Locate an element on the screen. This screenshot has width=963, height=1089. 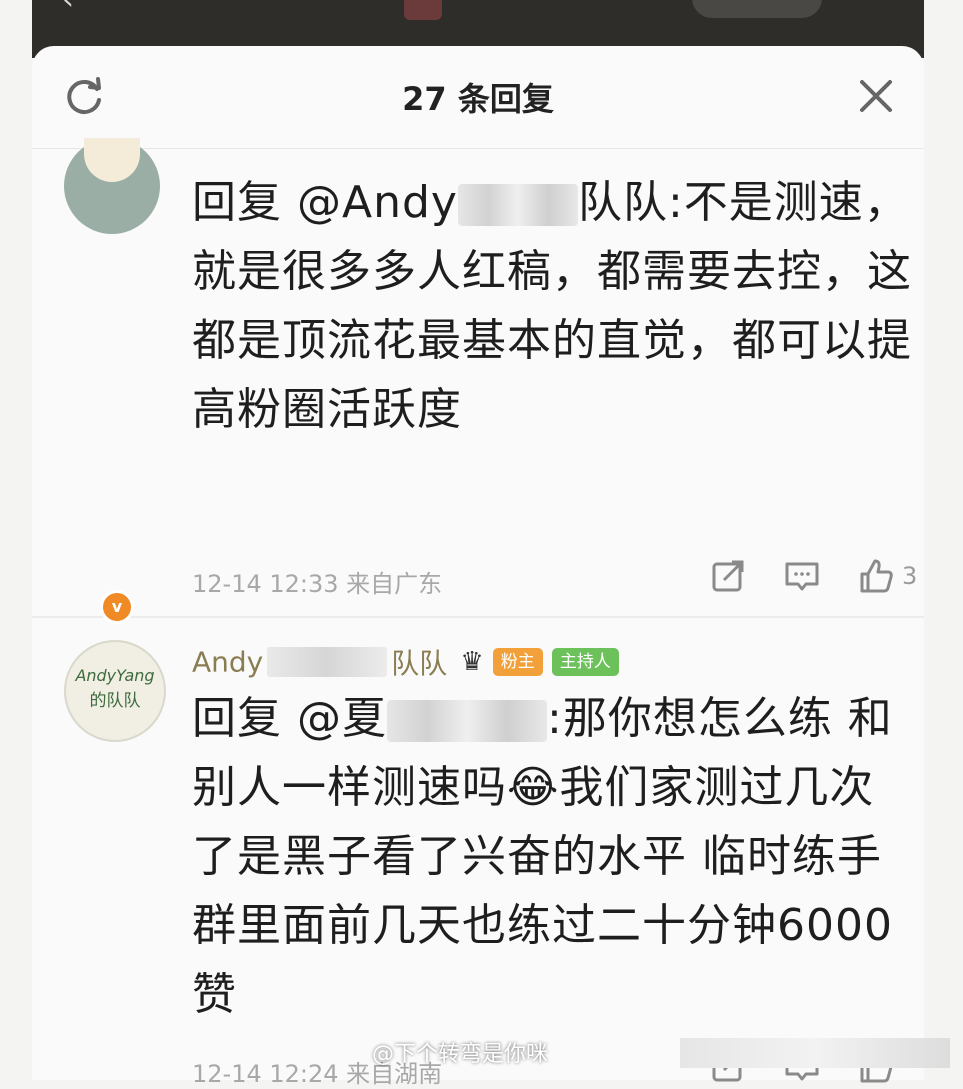
share-icon is located at coordinates (728, 576).